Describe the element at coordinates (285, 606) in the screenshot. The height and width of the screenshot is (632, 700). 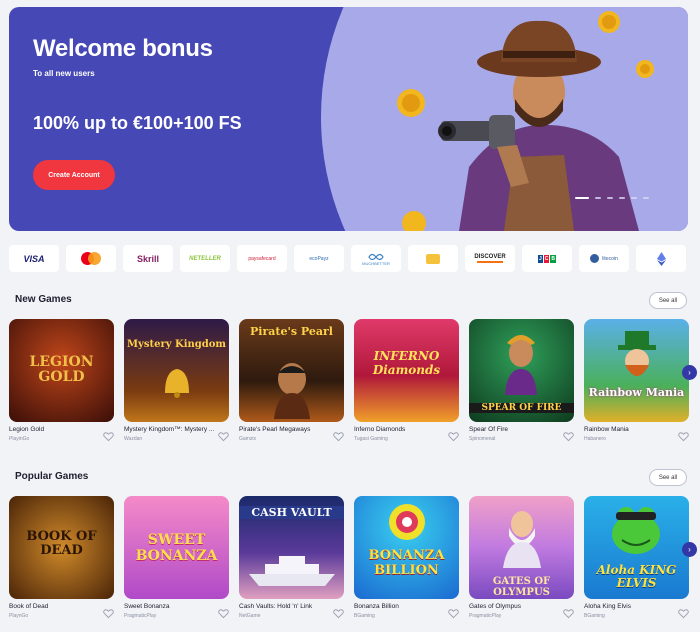
I see `game-name: Cash Vaults: Hold 'n' Link` at that location.